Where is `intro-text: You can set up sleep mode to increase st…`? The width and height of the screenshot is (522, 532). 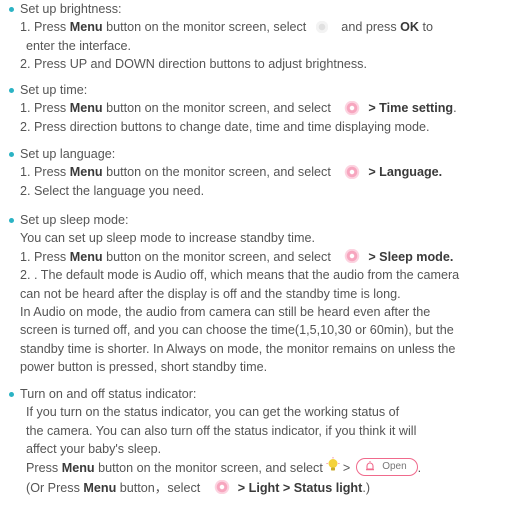 intro-text: You can set up sleep mode to increase st… is located at coordinates (167, 238).